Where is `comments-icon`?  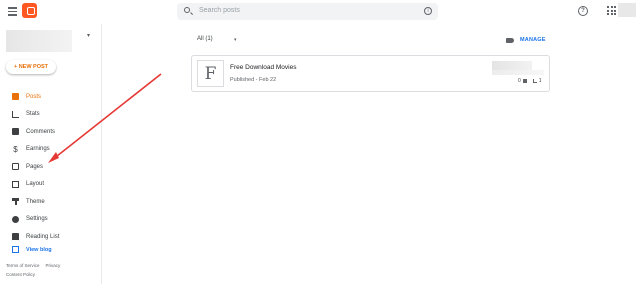
comments-icon is located at coordinates (15, 132).